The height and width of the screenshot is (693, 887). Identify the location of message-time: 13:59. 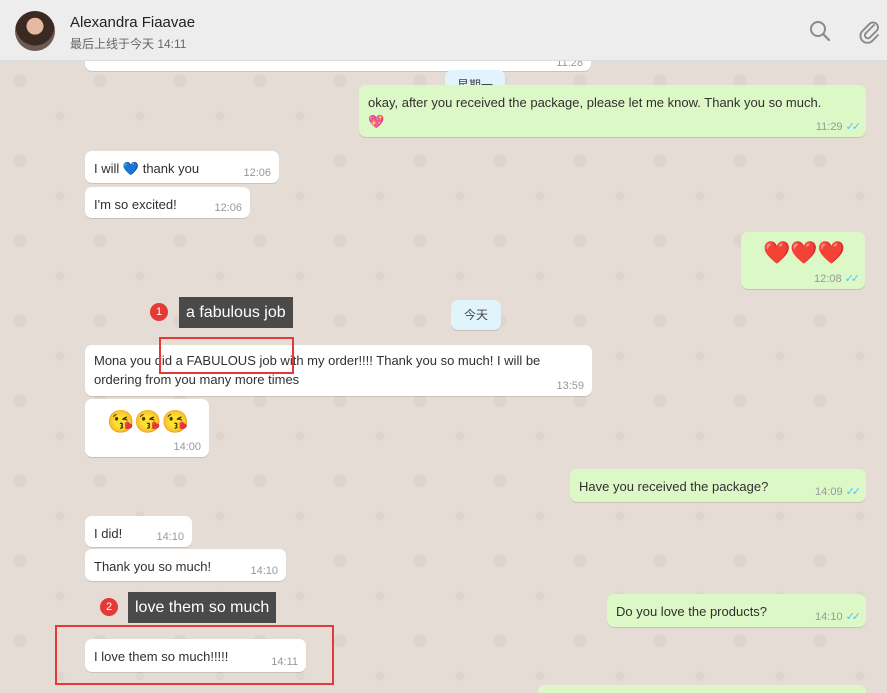
(570, 386).